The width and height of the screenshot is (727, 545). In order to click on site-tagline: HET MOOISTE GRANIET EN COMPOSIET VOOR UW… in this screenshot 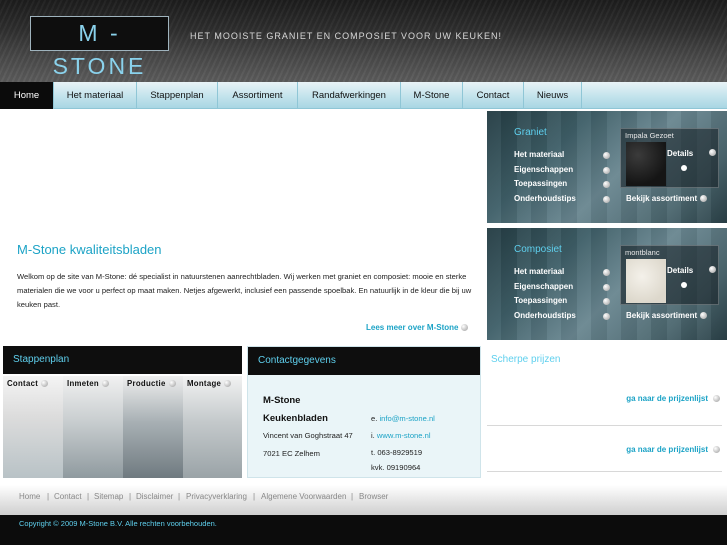, I will do `click(346, 36)`.